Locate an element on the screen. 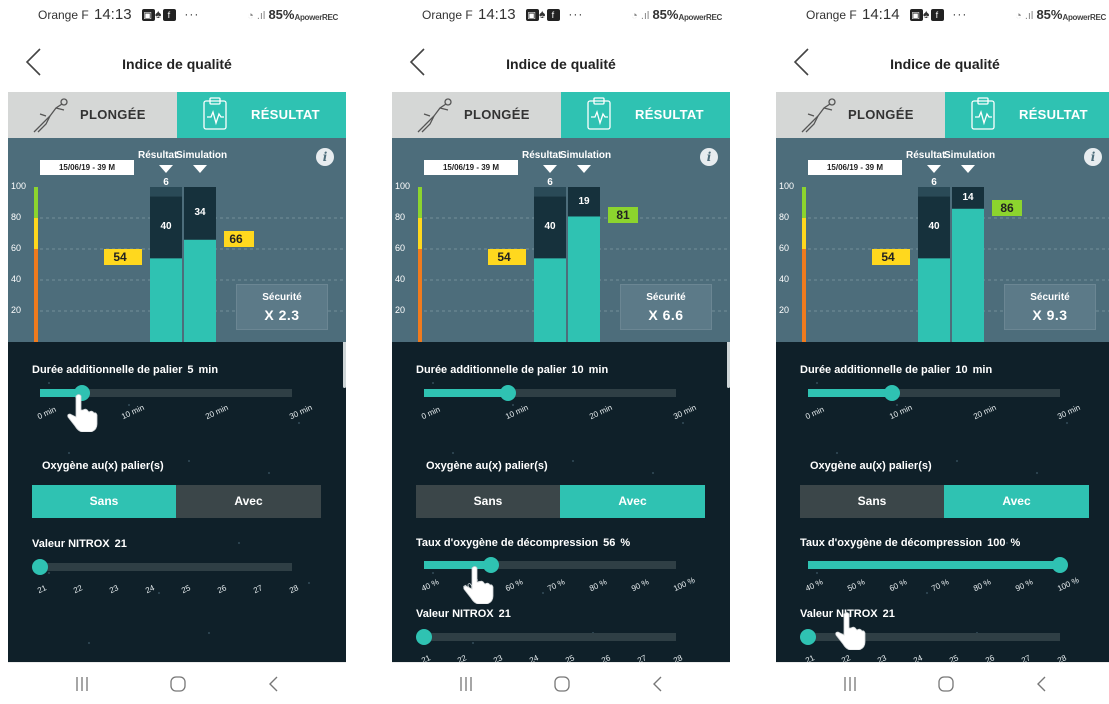 The width and height of the screenshot is (1109, 704). y-tick-label: 80 is located at coordinates (400, 217).